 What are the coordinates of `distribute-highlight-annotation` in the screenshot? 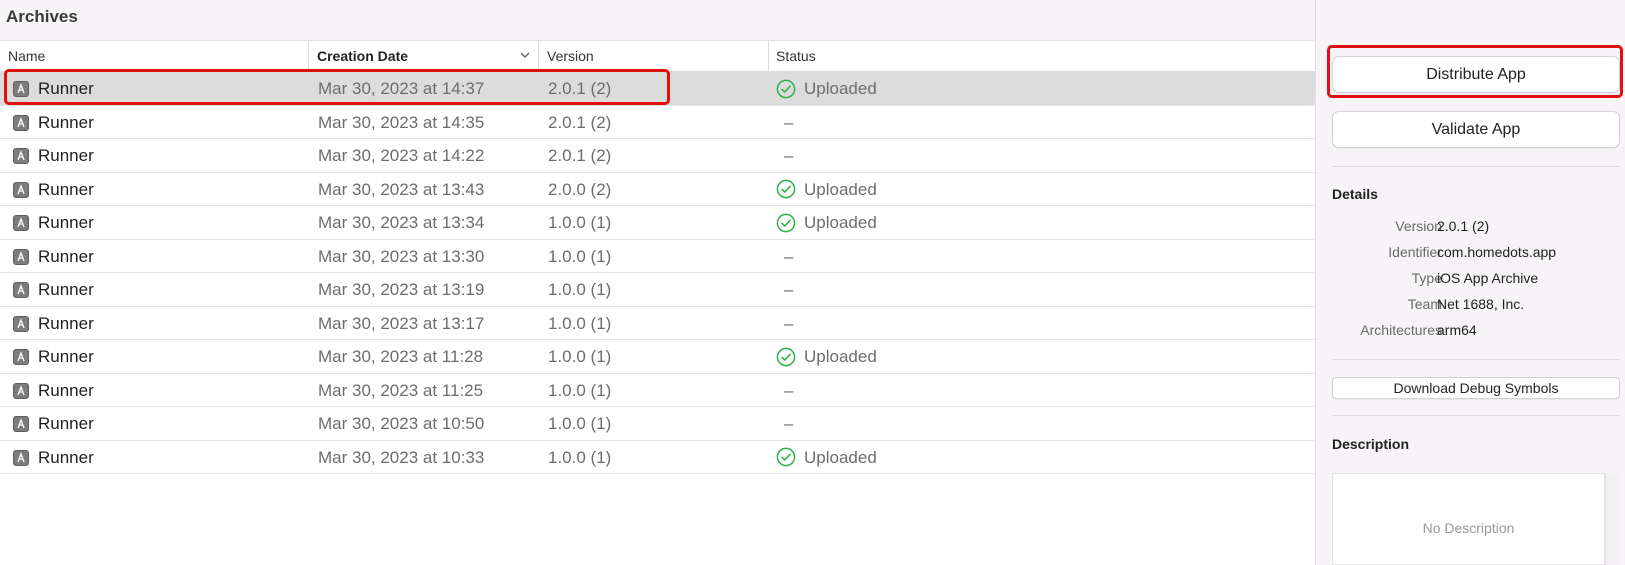 It's located at (1475, 71).